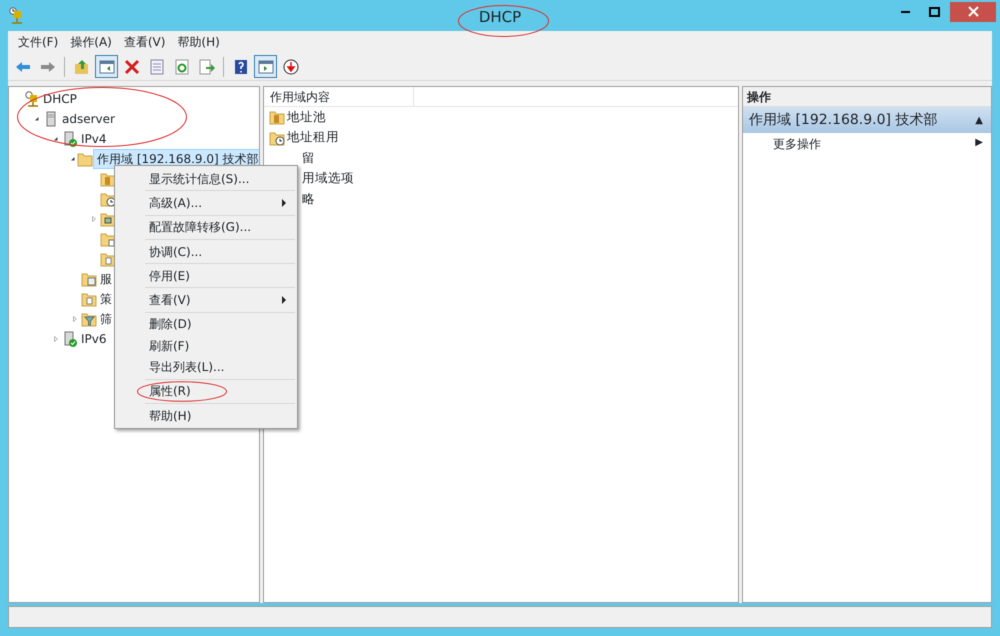 This screenshot has height=636, width=1000. What do you see at coordinates (240, 66) in the screenshot?
I see `help-icon` at bounding box center [240, 66].